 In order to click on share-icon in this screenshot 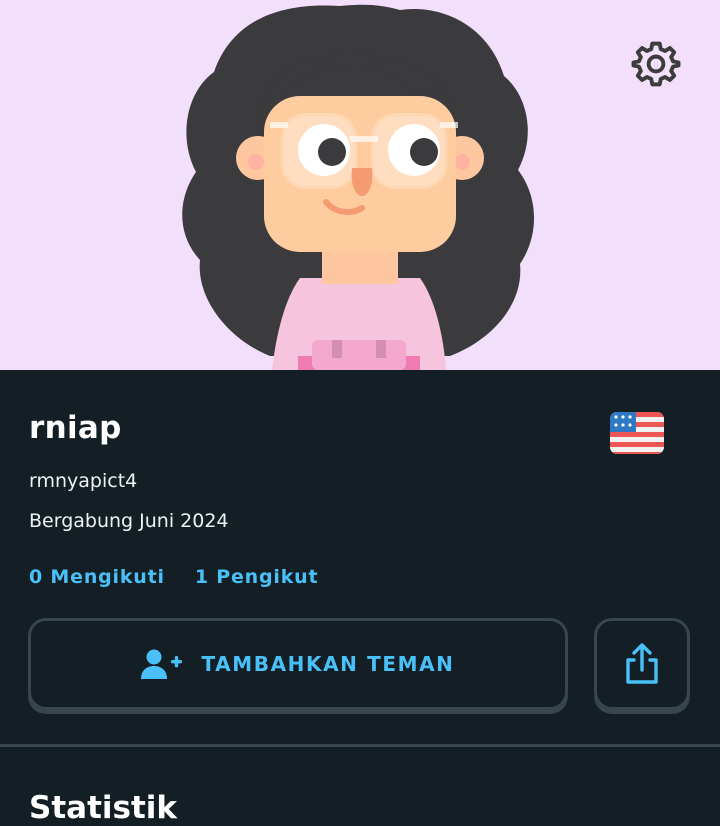, I will do `click(642, 663)`.